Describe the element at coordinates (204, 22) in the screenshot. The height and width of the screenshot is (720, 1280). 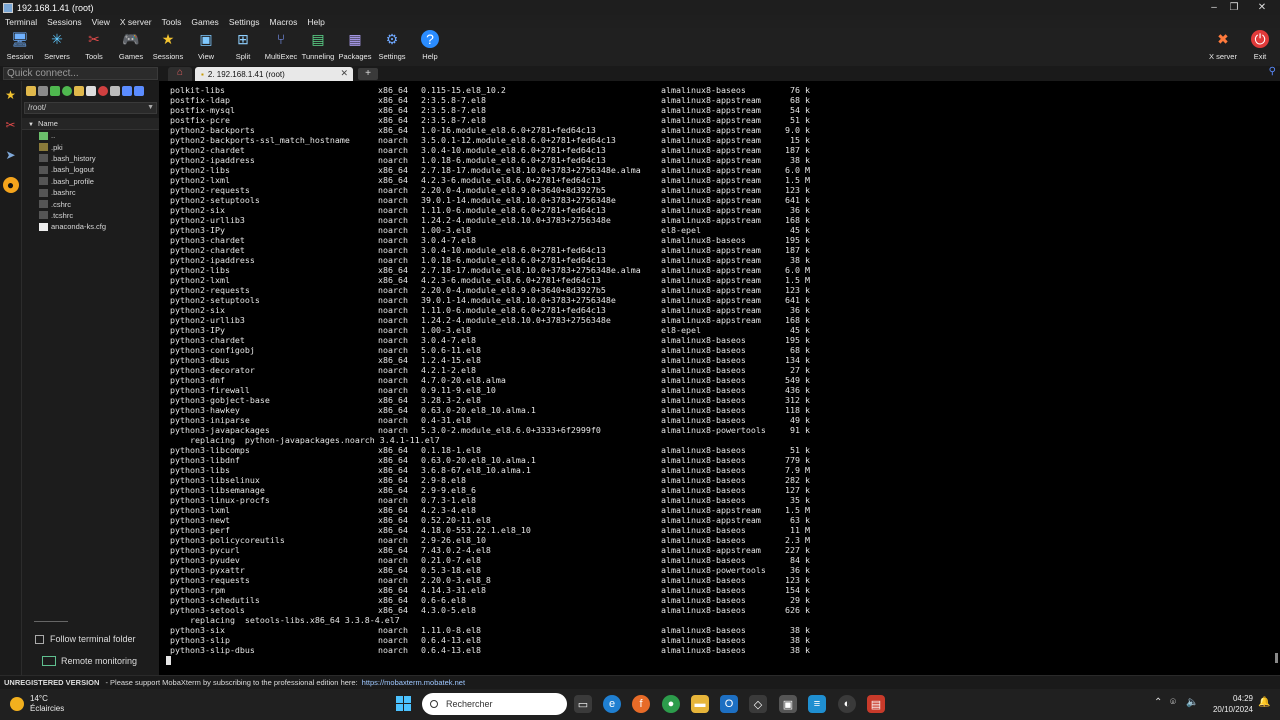
I see `menu-games: Games` at that location.